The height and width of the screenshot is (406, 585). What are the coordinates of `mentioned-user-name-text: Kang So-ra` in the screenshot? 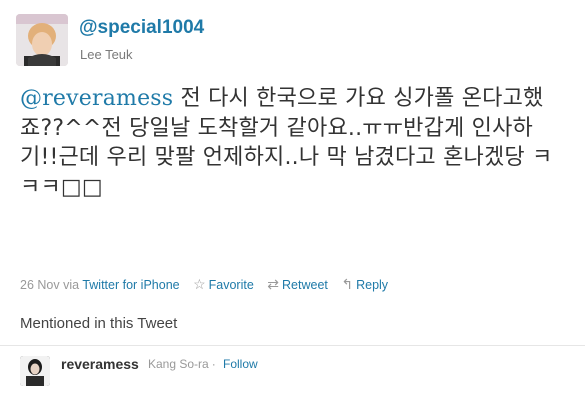 It's located at (178, 364).